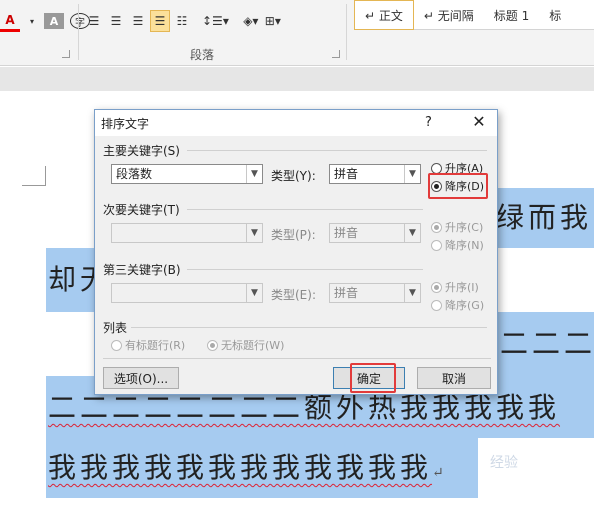 This screenshot has height=509, width=594. What do you see at coordinates (215, 21) in the screenshot?
I see `line-spacing-icon: ↕☰▾` at bounding box center [215, 21].